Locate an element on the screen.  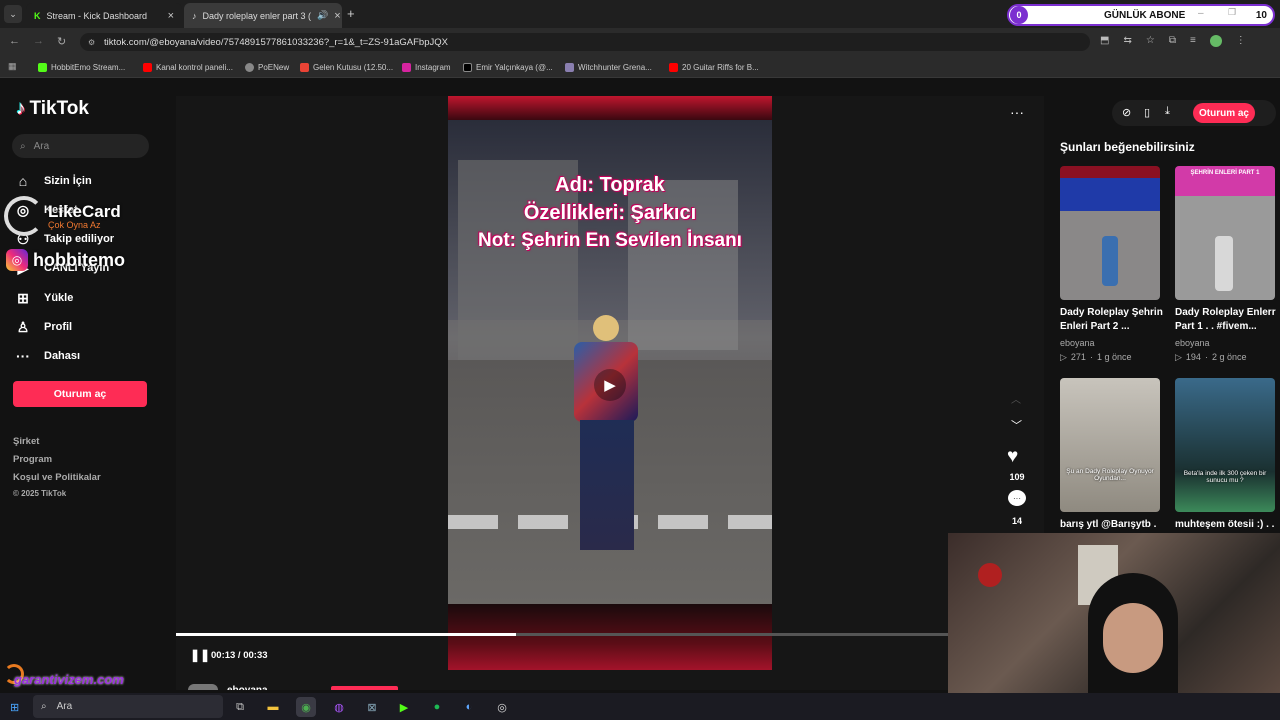
back-icon: ← is located at coordinates (14, 41).